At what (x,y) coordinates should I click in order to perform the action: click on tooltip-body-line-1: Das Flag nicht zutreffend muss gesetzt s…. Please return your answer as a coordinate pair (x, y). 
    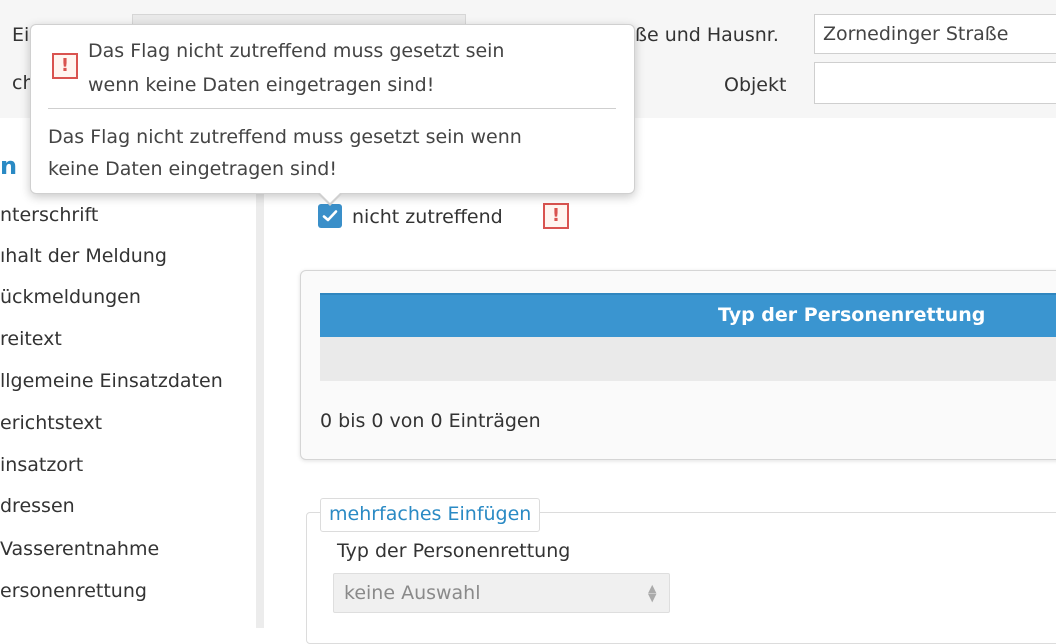
    Looking at the image, I should click on (285, 137).